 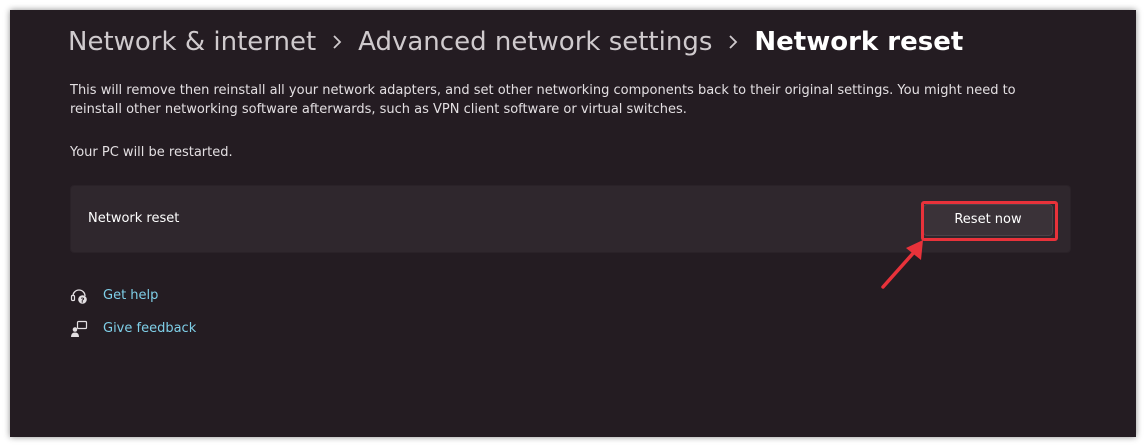 What do you see at coordinates (535, 42) in the screenshot?
I see `breadcrumb-advanced-network-settings: Advanced network settings` at bounding box center [535, 42].